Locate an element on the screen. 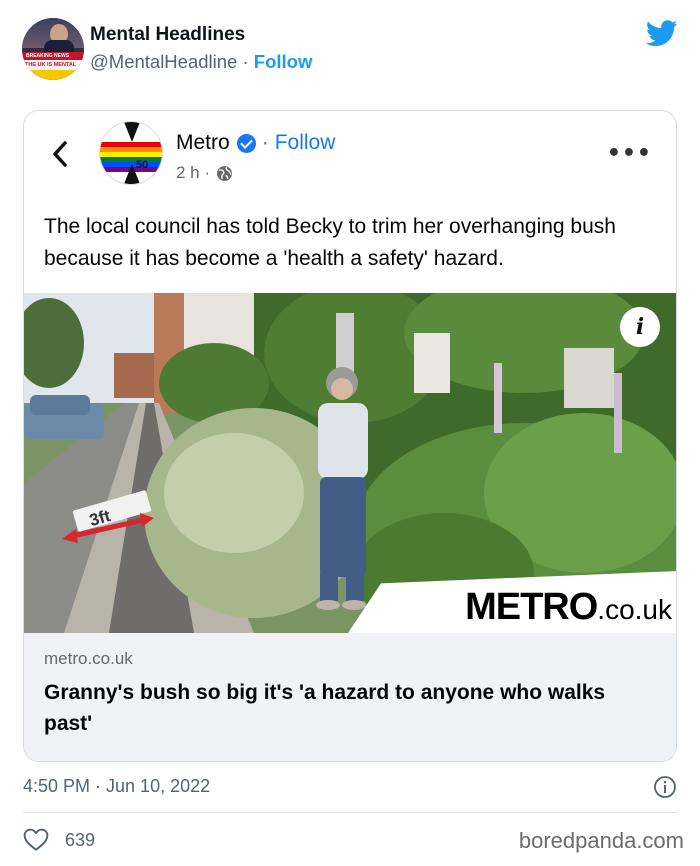 Image resolution: width=700 pixels, height=866 pixels. post-meta: 2 h · is located at coordinates (204, 173).